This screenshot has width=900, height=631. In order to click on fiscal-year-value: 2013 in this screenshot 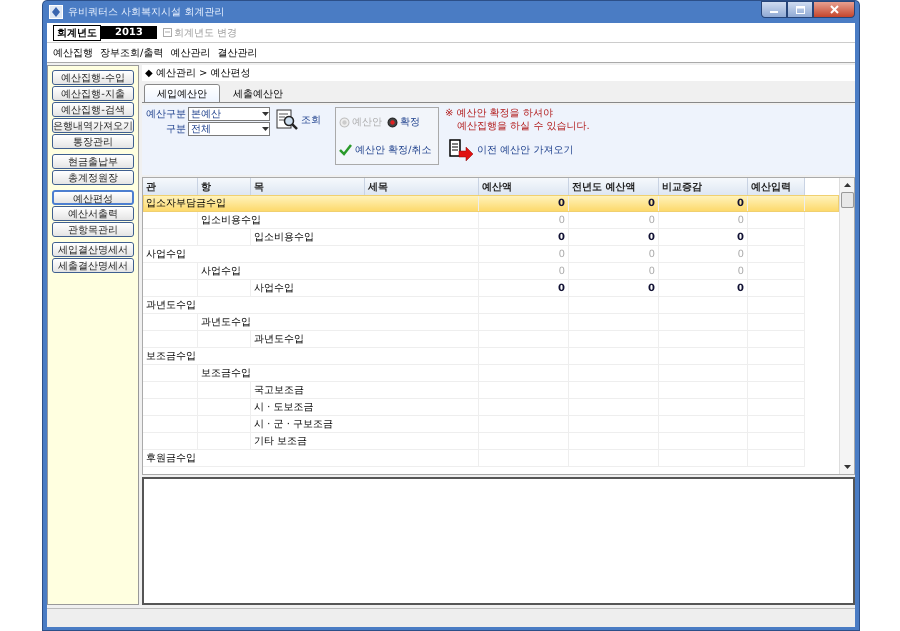, I will do `click(129, 32)`.